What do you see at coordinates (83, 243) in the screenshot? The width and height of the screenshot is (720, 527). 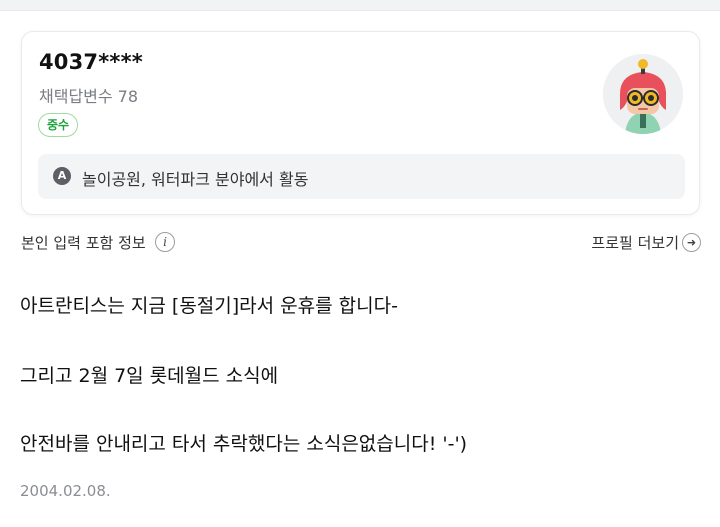 I see `self-input-info-label: 본인 입력 포함 정보` at bounding box center [83, 243].